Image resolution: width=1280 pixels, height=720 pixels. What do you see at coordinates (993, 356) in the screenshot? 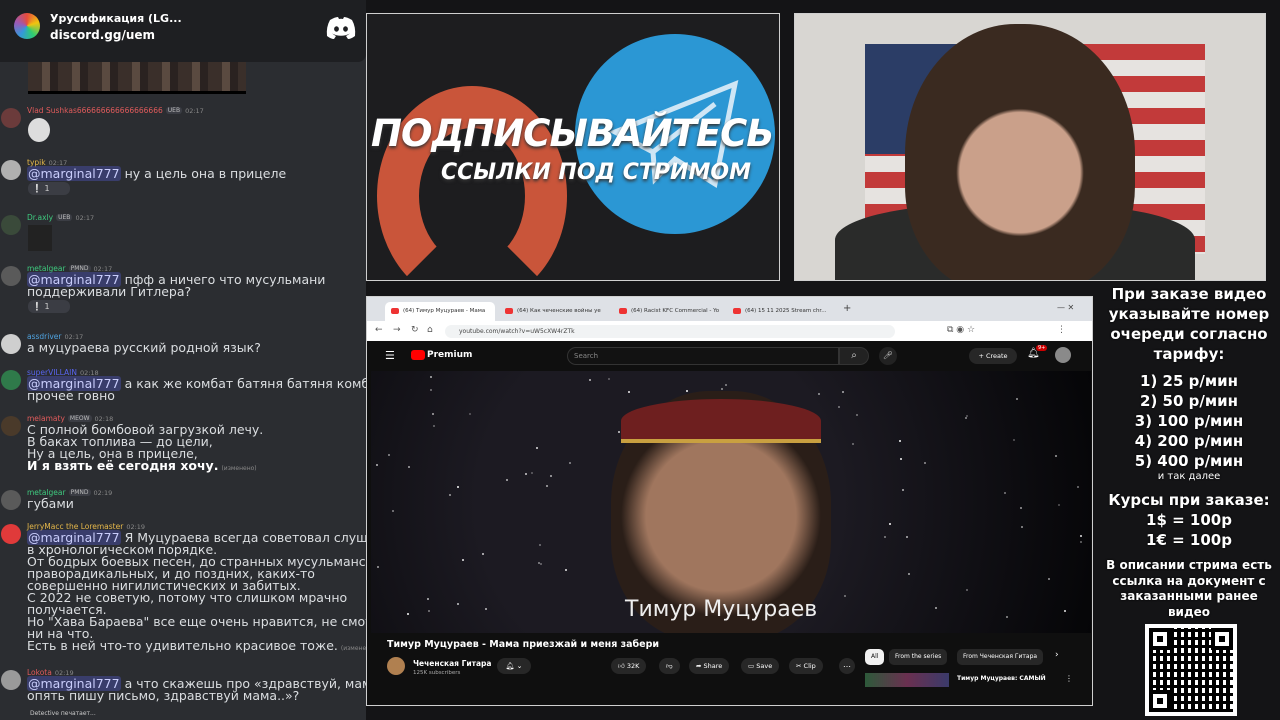
I see `create-button: + Create` at bounding box center [993, 356].